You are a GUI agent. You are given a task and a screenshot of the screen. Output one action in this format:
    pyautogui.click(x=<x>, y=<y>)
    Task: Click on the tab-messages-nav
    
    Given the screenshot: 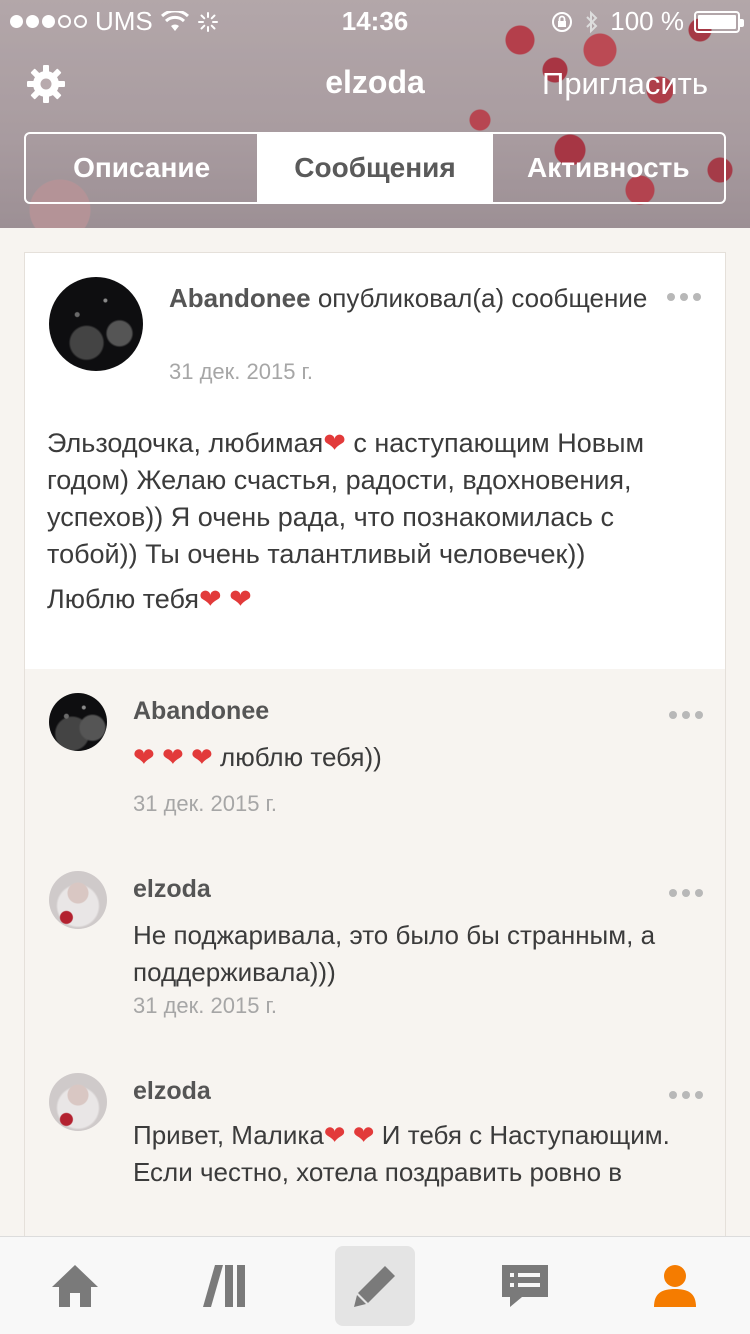 What is the action you would take?
    pyautogui.click(x=525, y=1285)
    